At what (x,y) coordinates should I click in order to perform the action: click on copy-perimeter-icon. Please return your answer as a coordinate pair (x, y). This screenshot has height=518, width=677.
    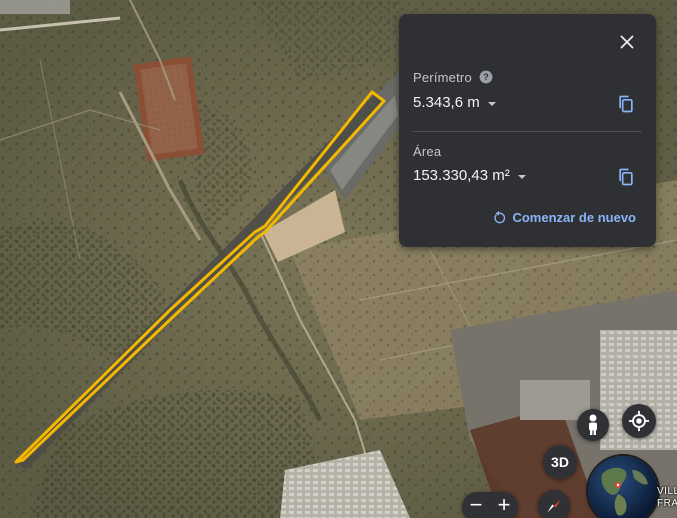
    Looking at the image, I should click on (626, 104).